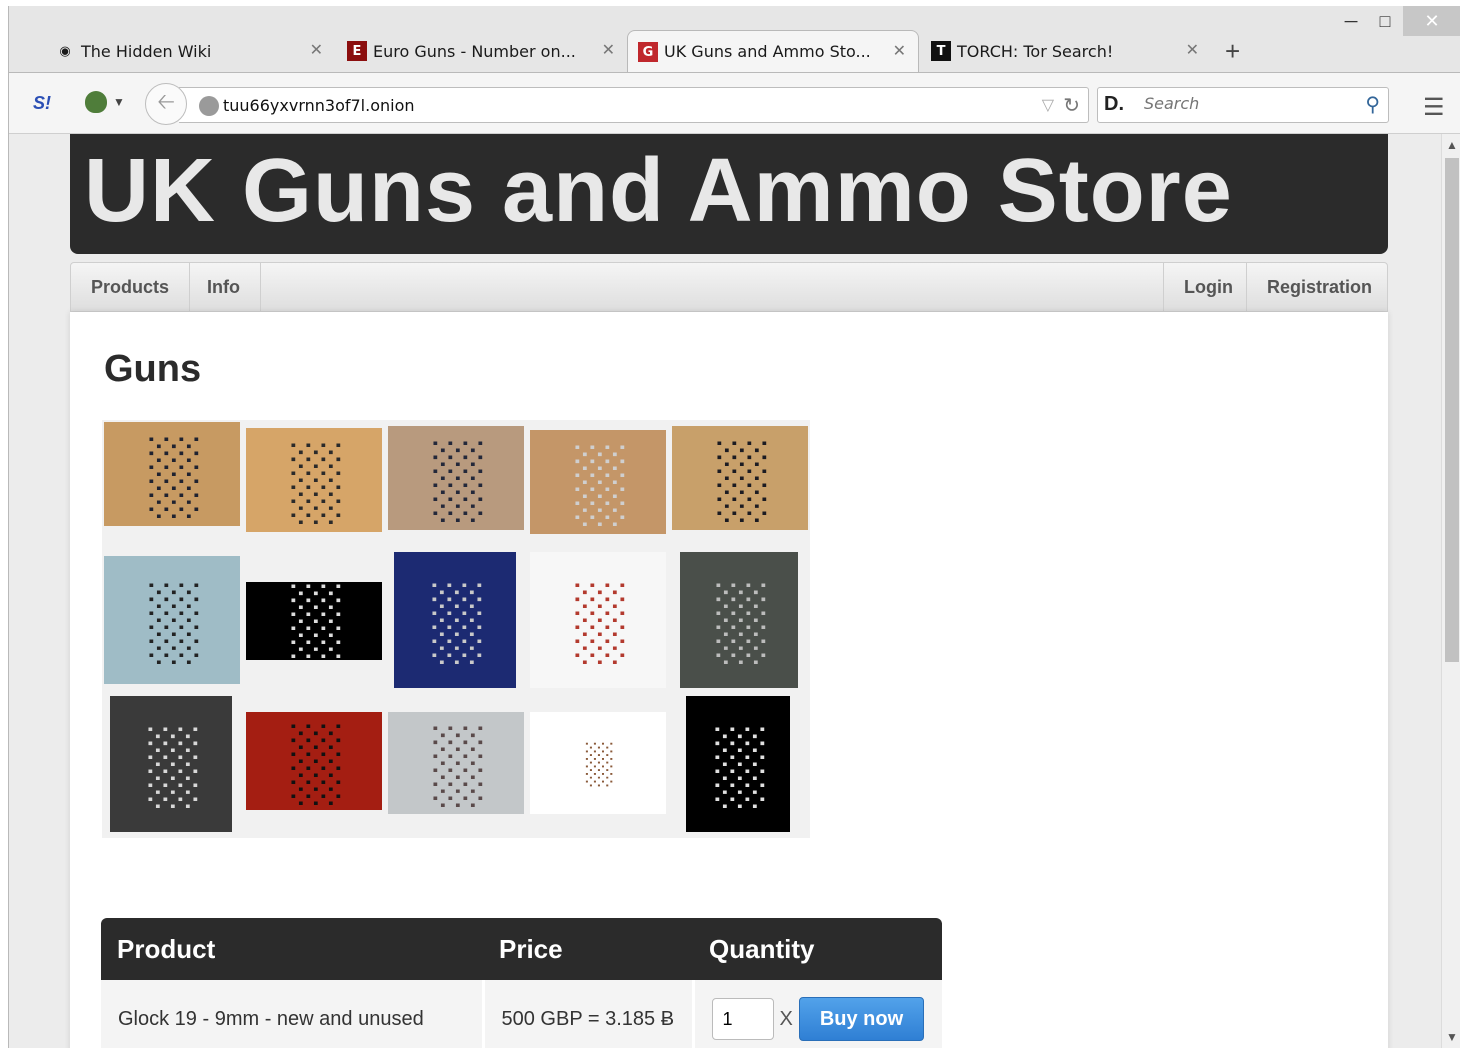 This screenshot has height=1048, width=1460. What do you see at coordinates (941, 51) in the screenshot?
I see `t-logo-icon: T` at bounding box center [941, 51].